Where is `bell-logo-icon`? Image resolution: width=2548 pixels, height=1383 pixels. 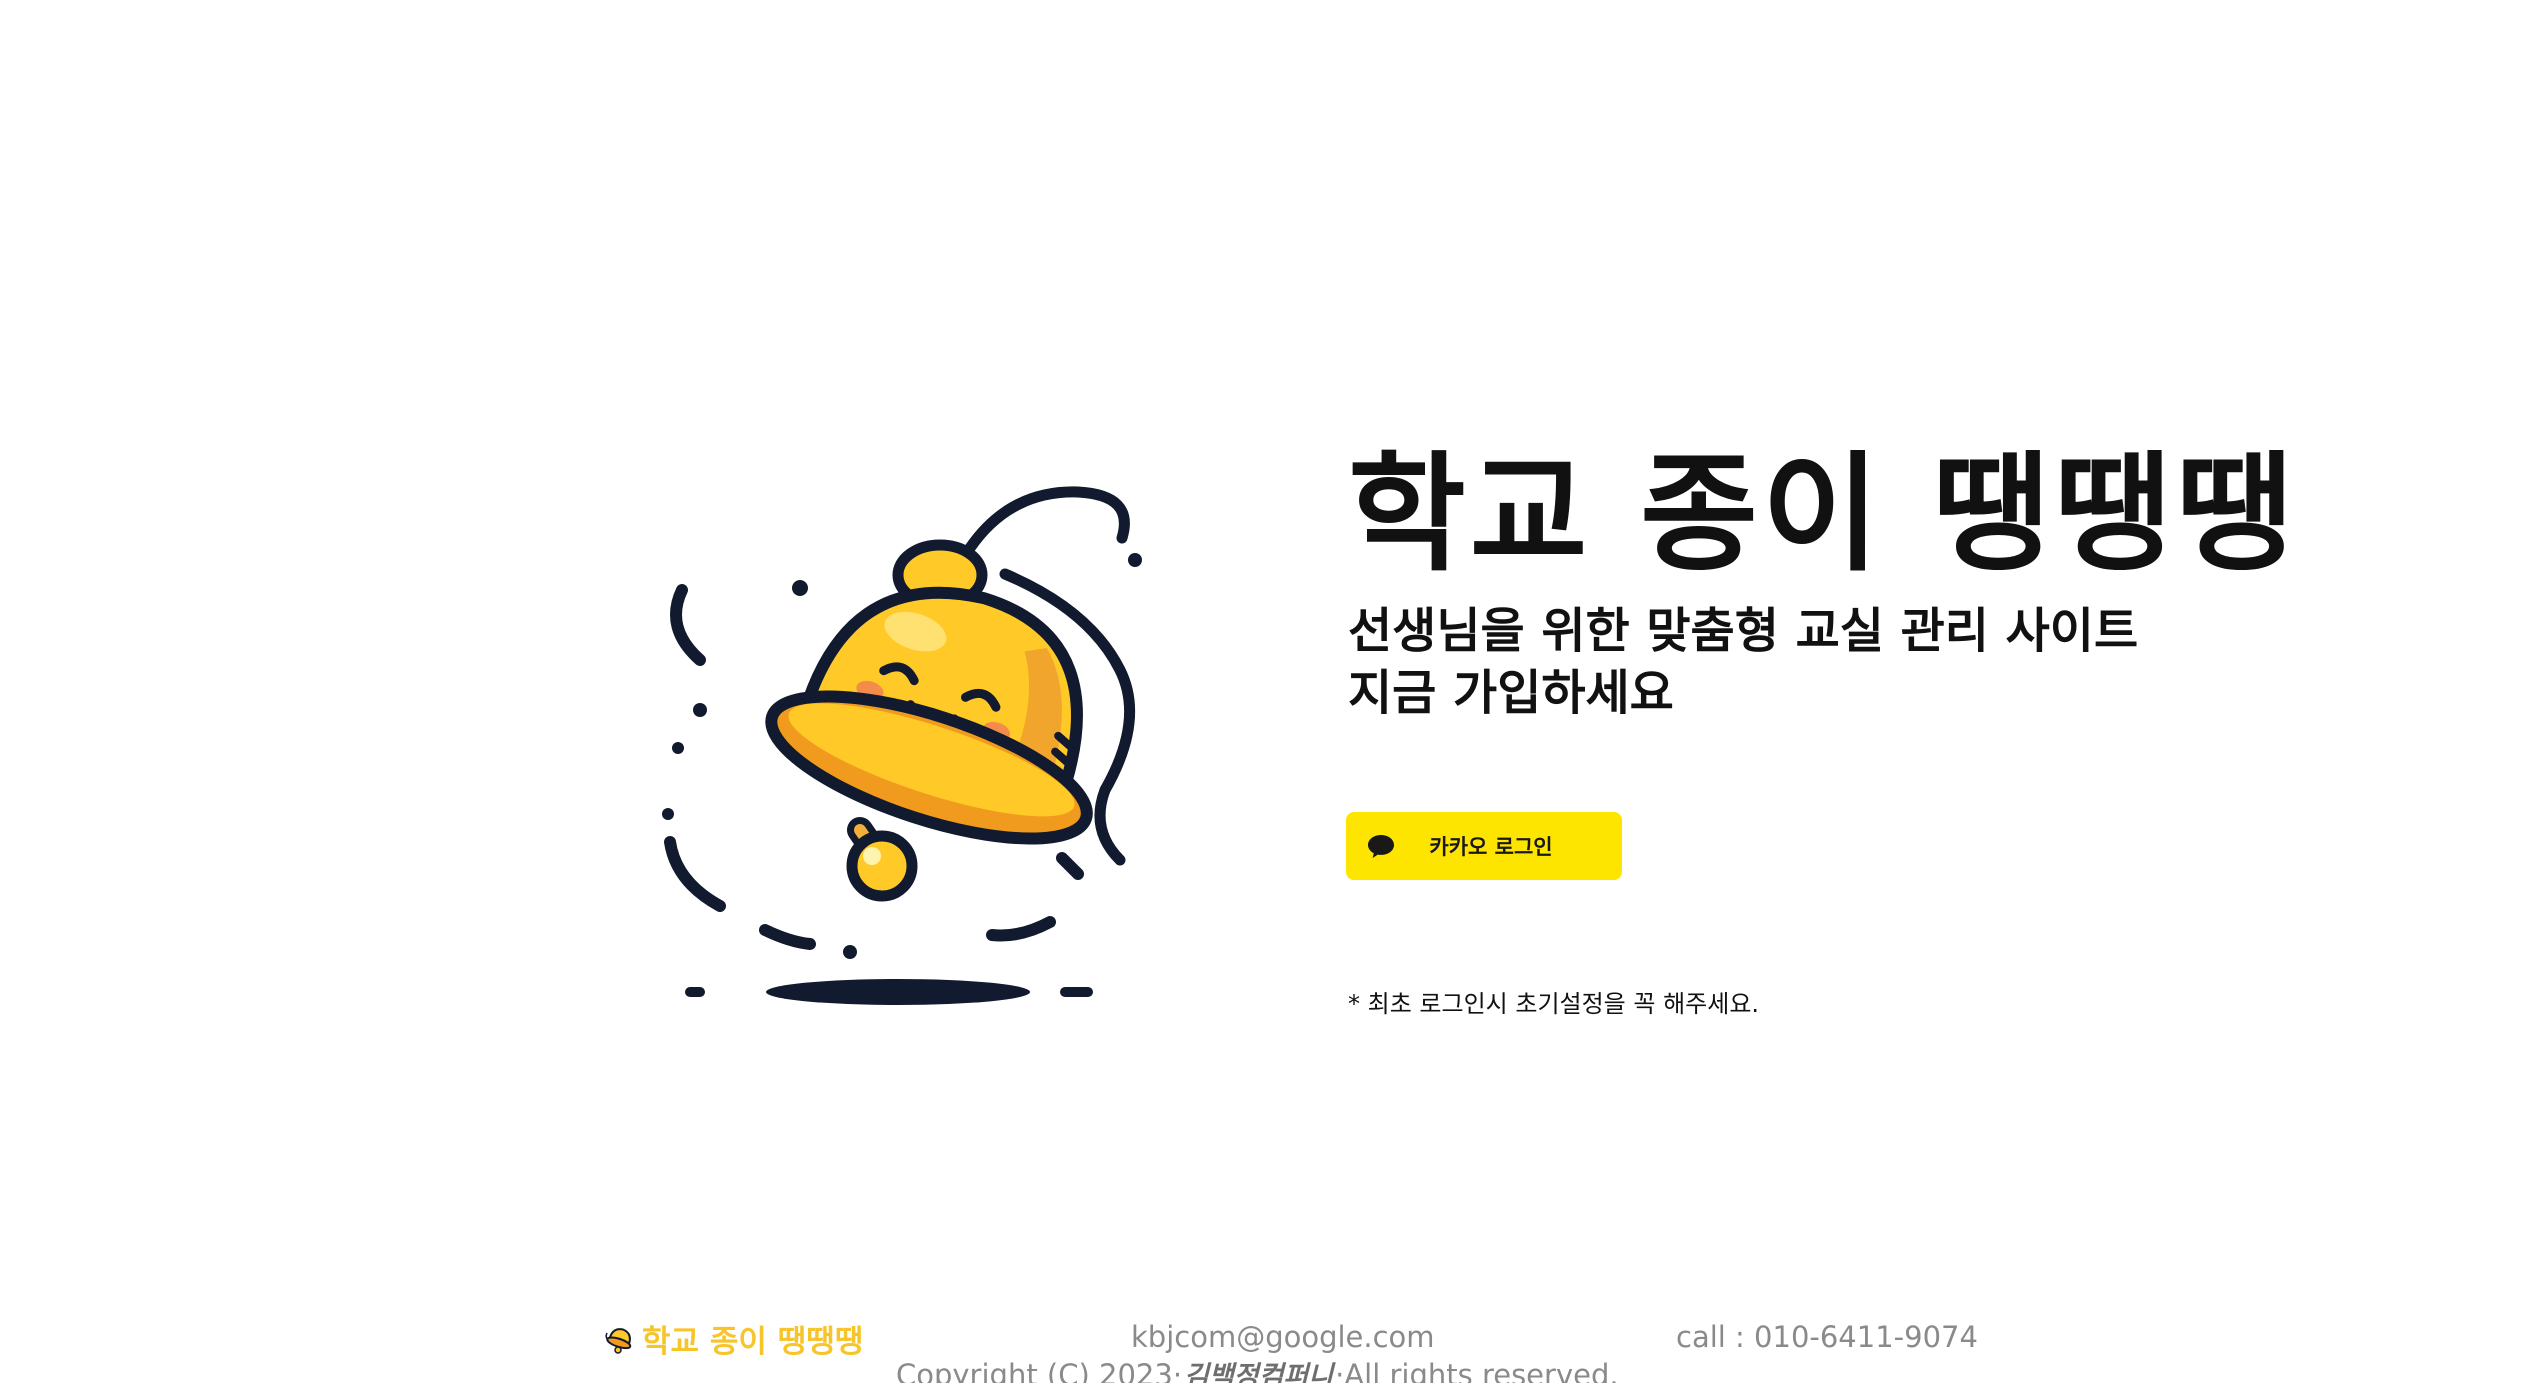
bell-logo-icon is located at coordinates (618, 1340).